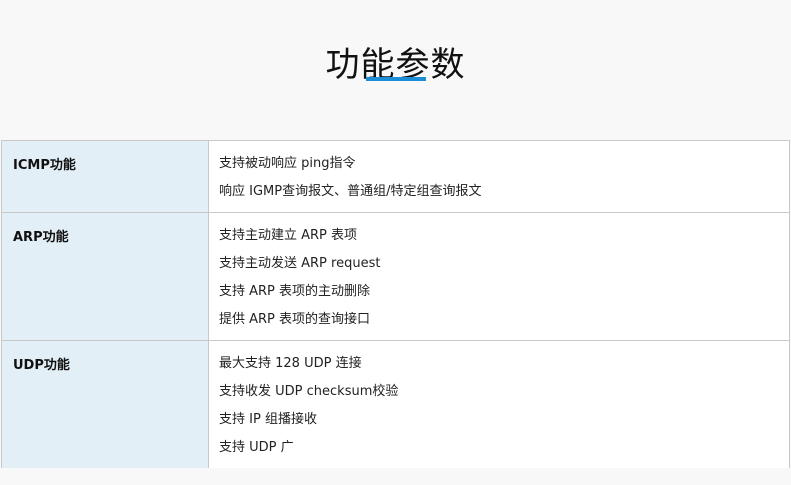  I want to click on row-label: UDP功能, so click(41, 365).